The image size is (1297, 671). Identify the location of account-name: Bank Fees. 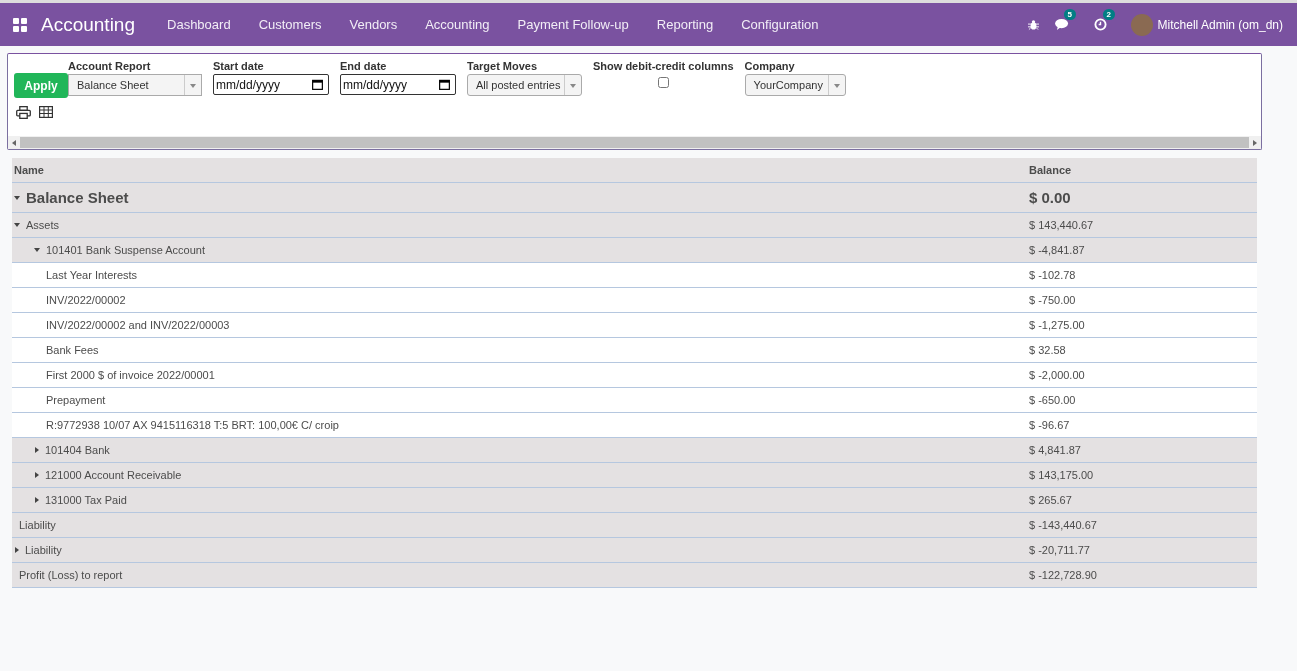
(72, 350).